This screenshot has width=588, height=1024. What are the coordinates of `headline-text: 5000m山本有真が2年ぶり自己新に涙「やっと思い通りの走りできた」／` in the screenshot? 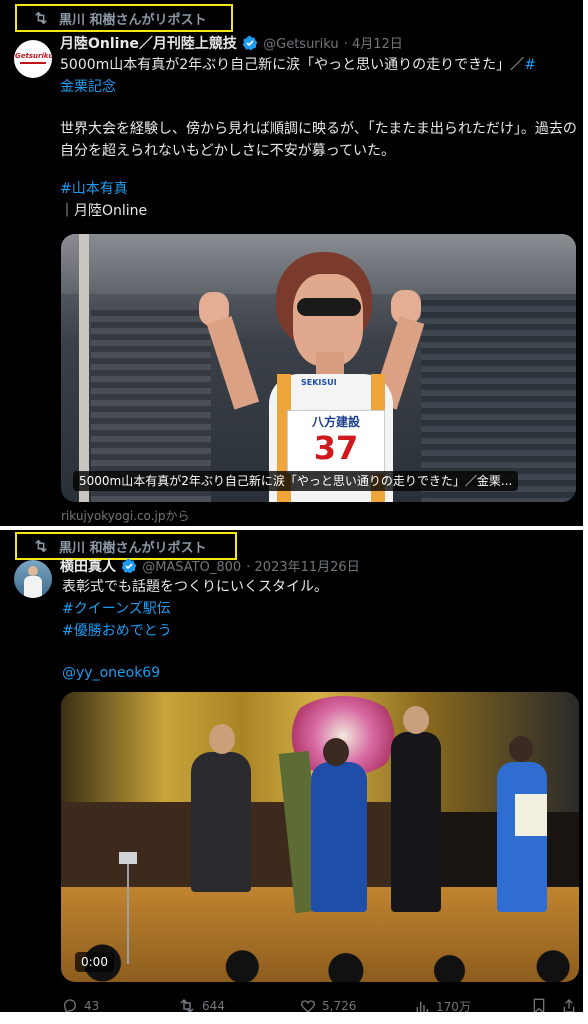 It's located at (292, 65).